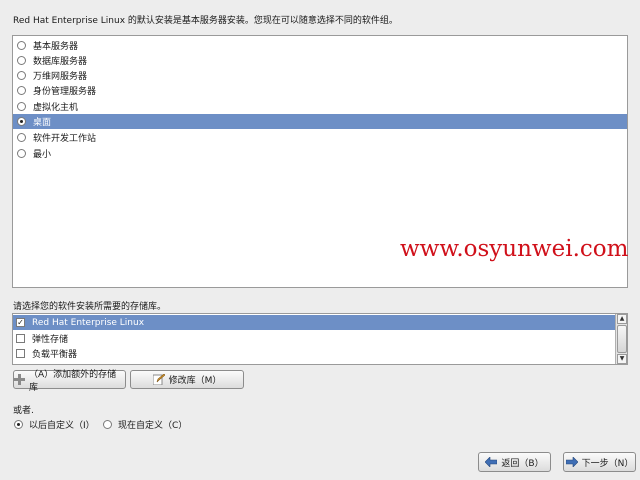 This screenshot has height=480, width=640. I want to click on group-item: 万维网服务器, so click(320, 75).